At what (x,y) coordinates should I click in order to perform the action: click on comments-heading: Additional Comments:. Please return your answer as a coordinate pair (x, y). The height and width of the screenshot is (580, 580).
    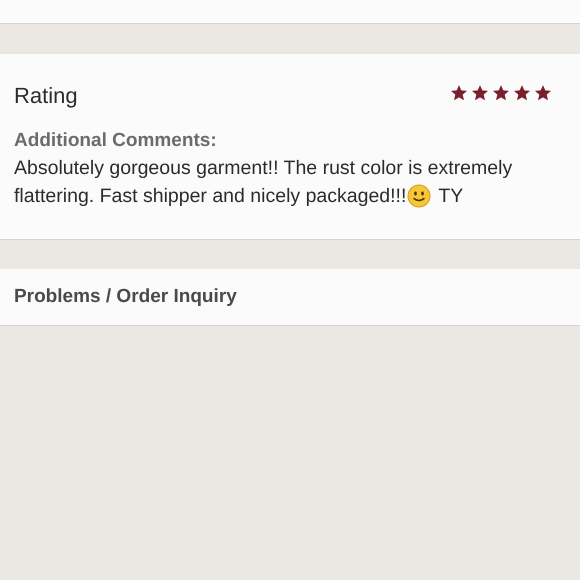
    Looking at the image, I should click on (116, 141).